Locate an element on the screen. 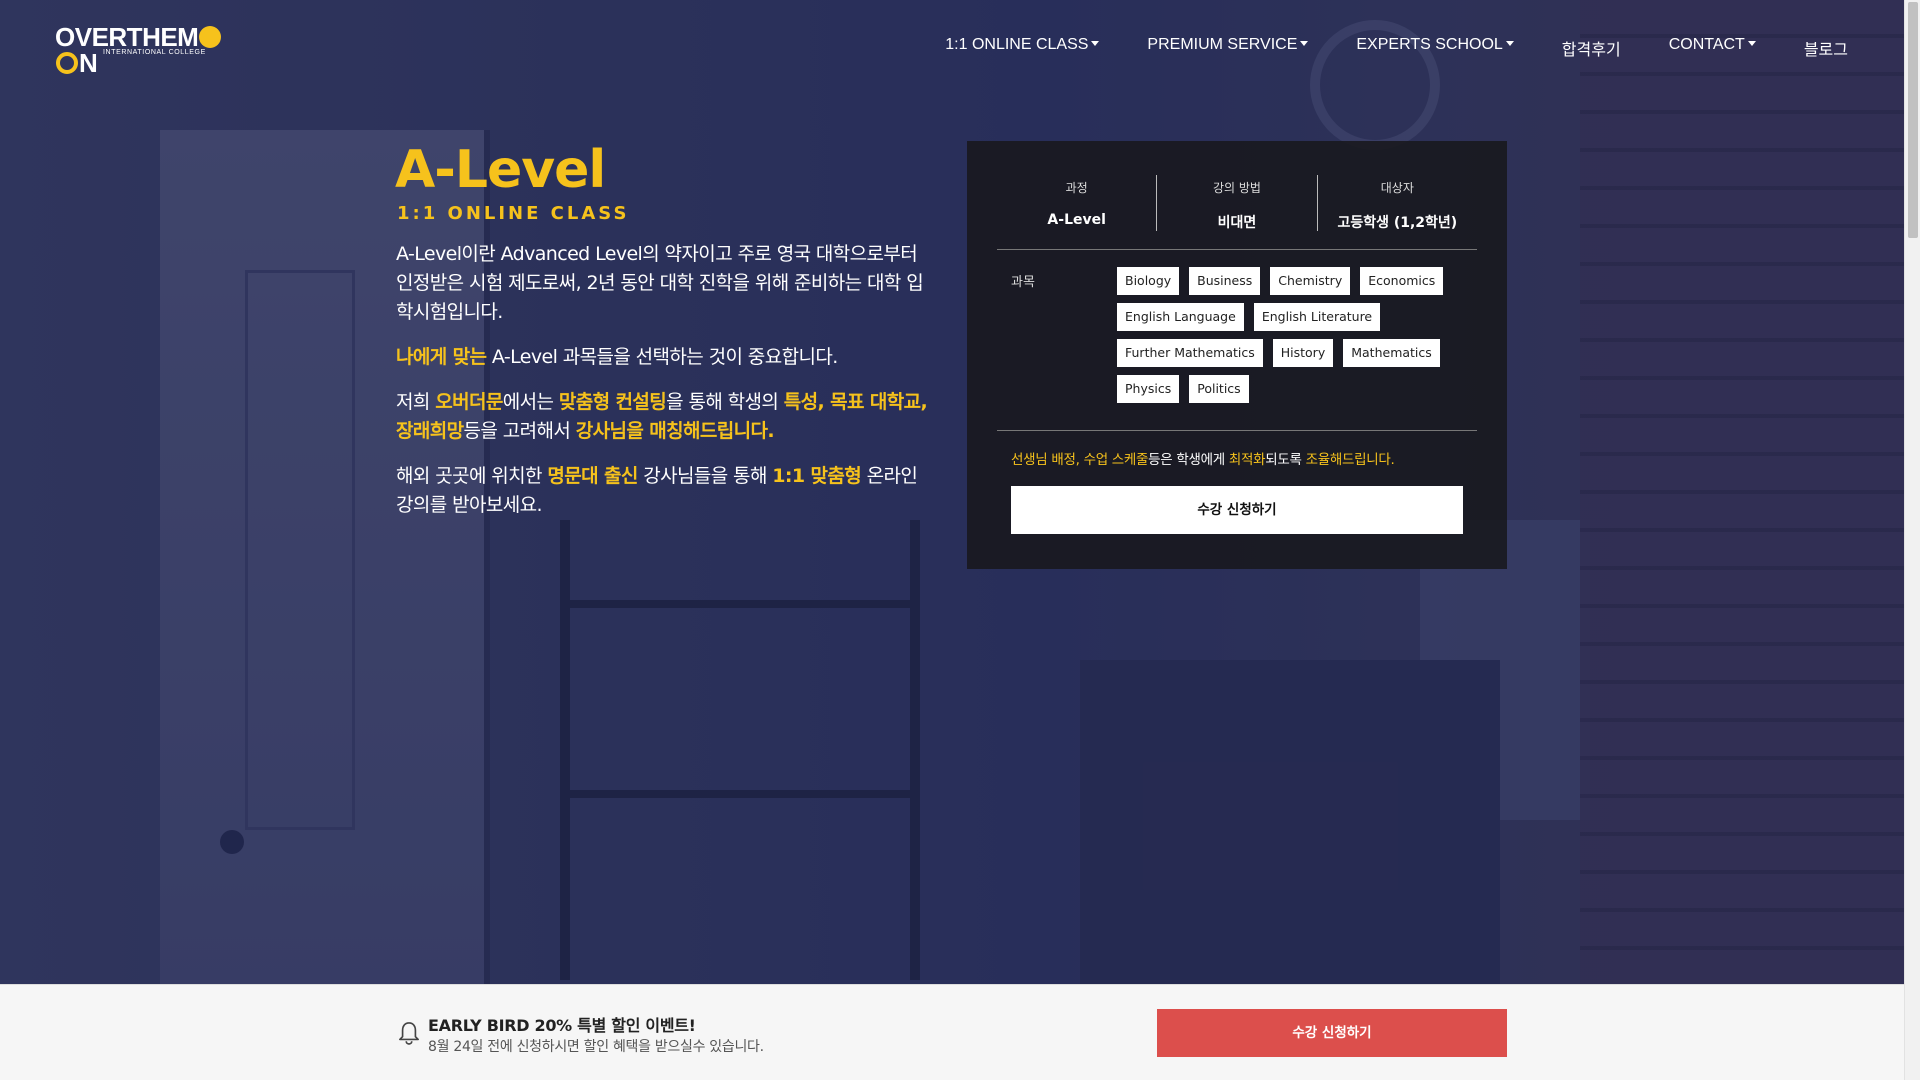 The image size is (1920, 1080). subject-tag: Further Mathematics is located at coordinates (1190, 353).